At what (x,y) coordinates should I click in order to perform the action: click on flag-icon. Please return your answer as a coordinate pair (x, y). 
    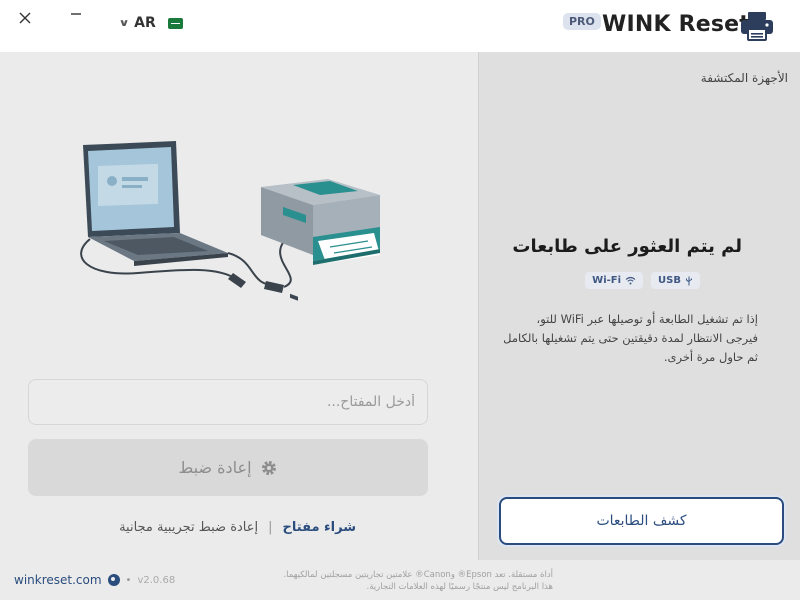
    Looking at the image, I should click on (175, 23).